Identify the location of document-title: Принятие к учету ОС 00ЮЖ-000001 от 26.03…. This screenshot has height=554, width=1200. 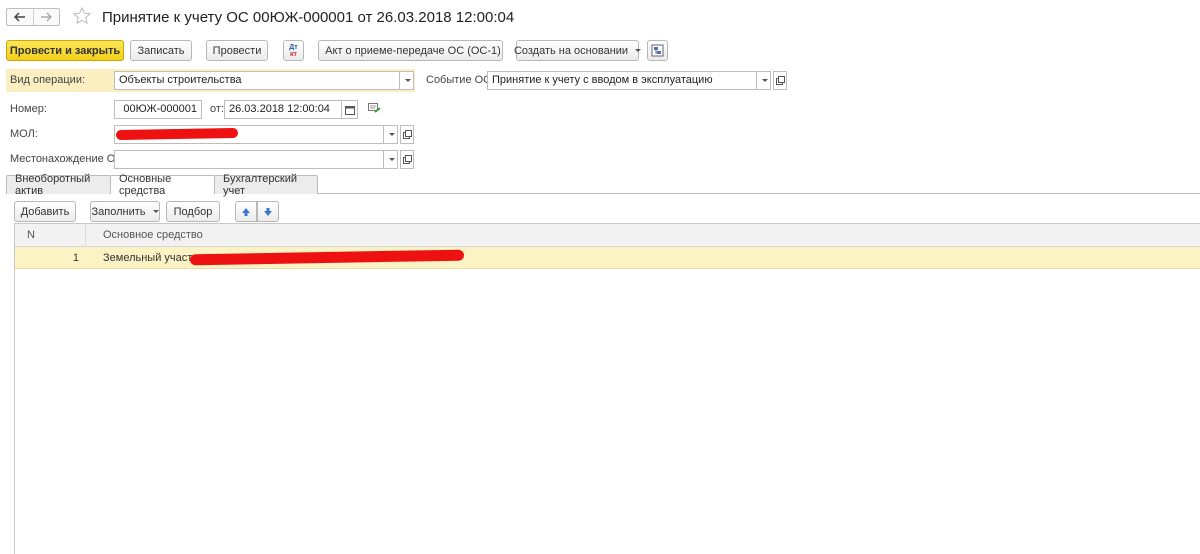
(308, 17).